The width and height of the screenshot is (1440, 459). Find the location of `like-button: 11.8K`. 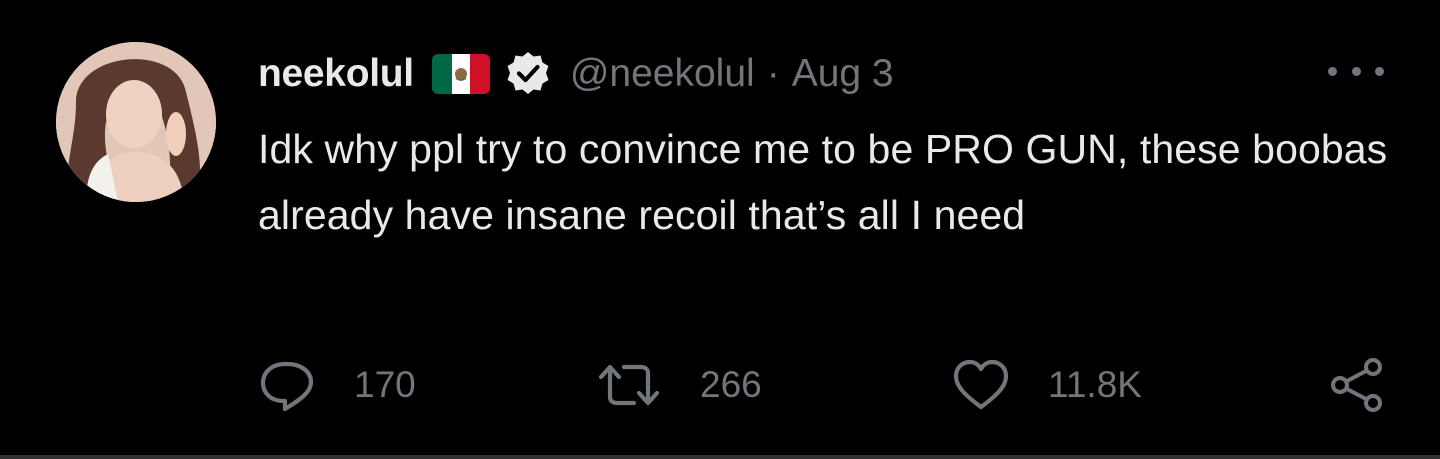

like-button: 11.8K is located at coordinates (1047, 385).